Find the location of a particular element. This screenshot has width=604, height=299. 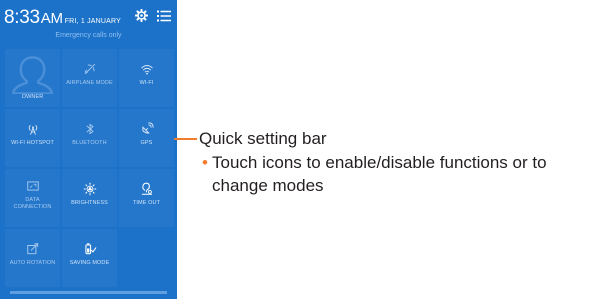

status-bar: 8:33AM FRI, 1 JANUARY is located at coordinates (88, 16).